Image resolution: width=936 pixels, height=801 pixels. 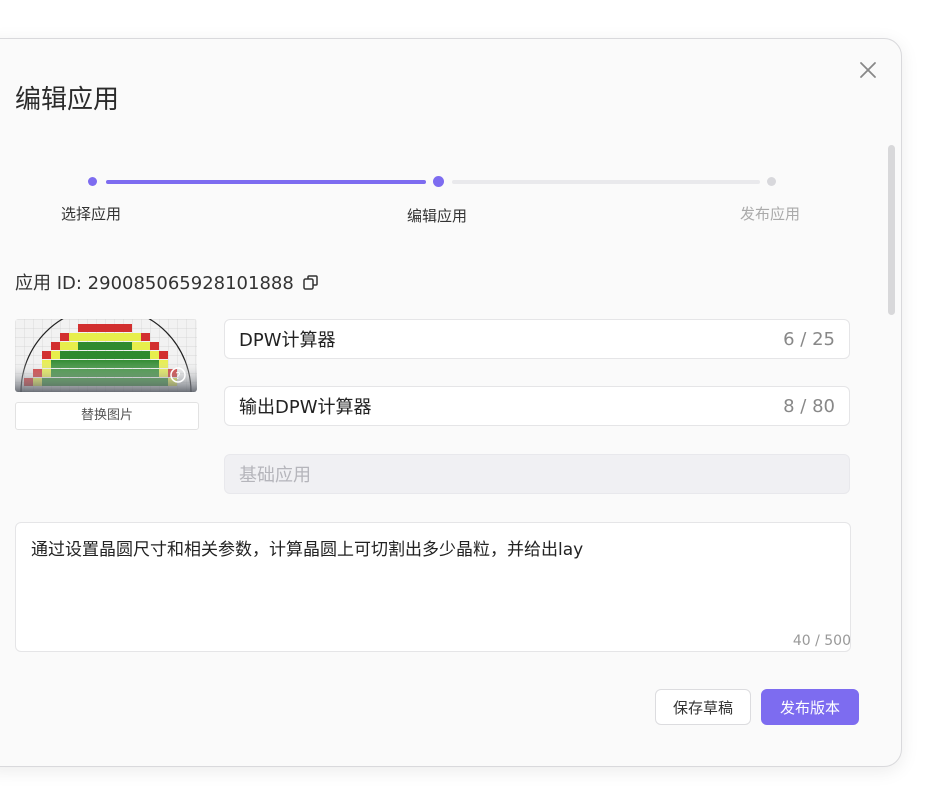 What do you see at coordinates (67, 100) in the screenshot?
I see `dialog-title: 编辑应用` at bounding box center [67, 100].